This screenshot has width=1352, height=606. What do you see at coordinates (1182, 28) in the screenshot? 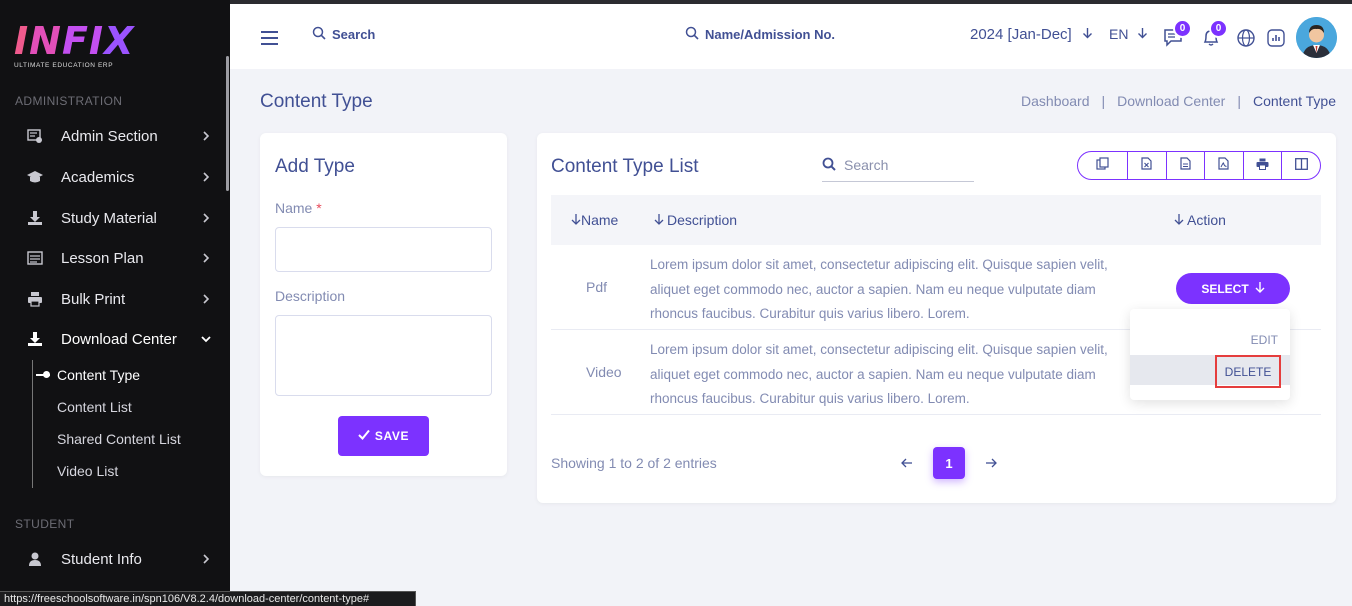
I see `chat-count-badge: 0` at bounding box center [1182, 28].